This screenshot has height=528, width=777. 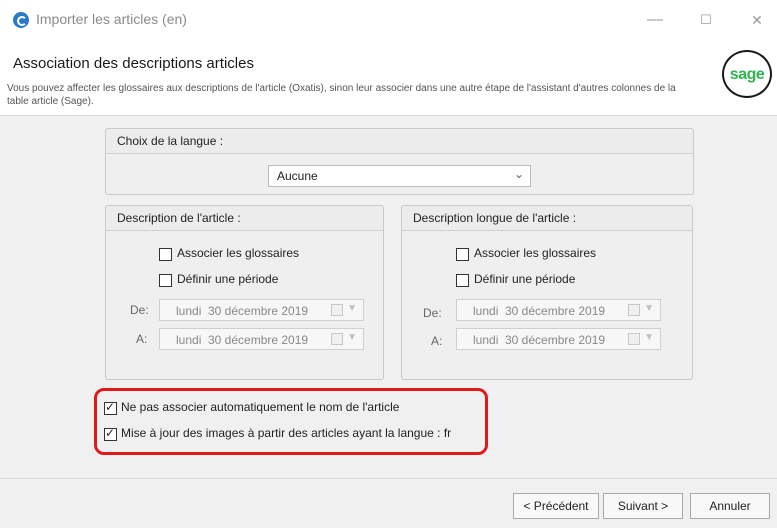 I want to click on long-description-from-day: lundi, so click(x=486, y=311).